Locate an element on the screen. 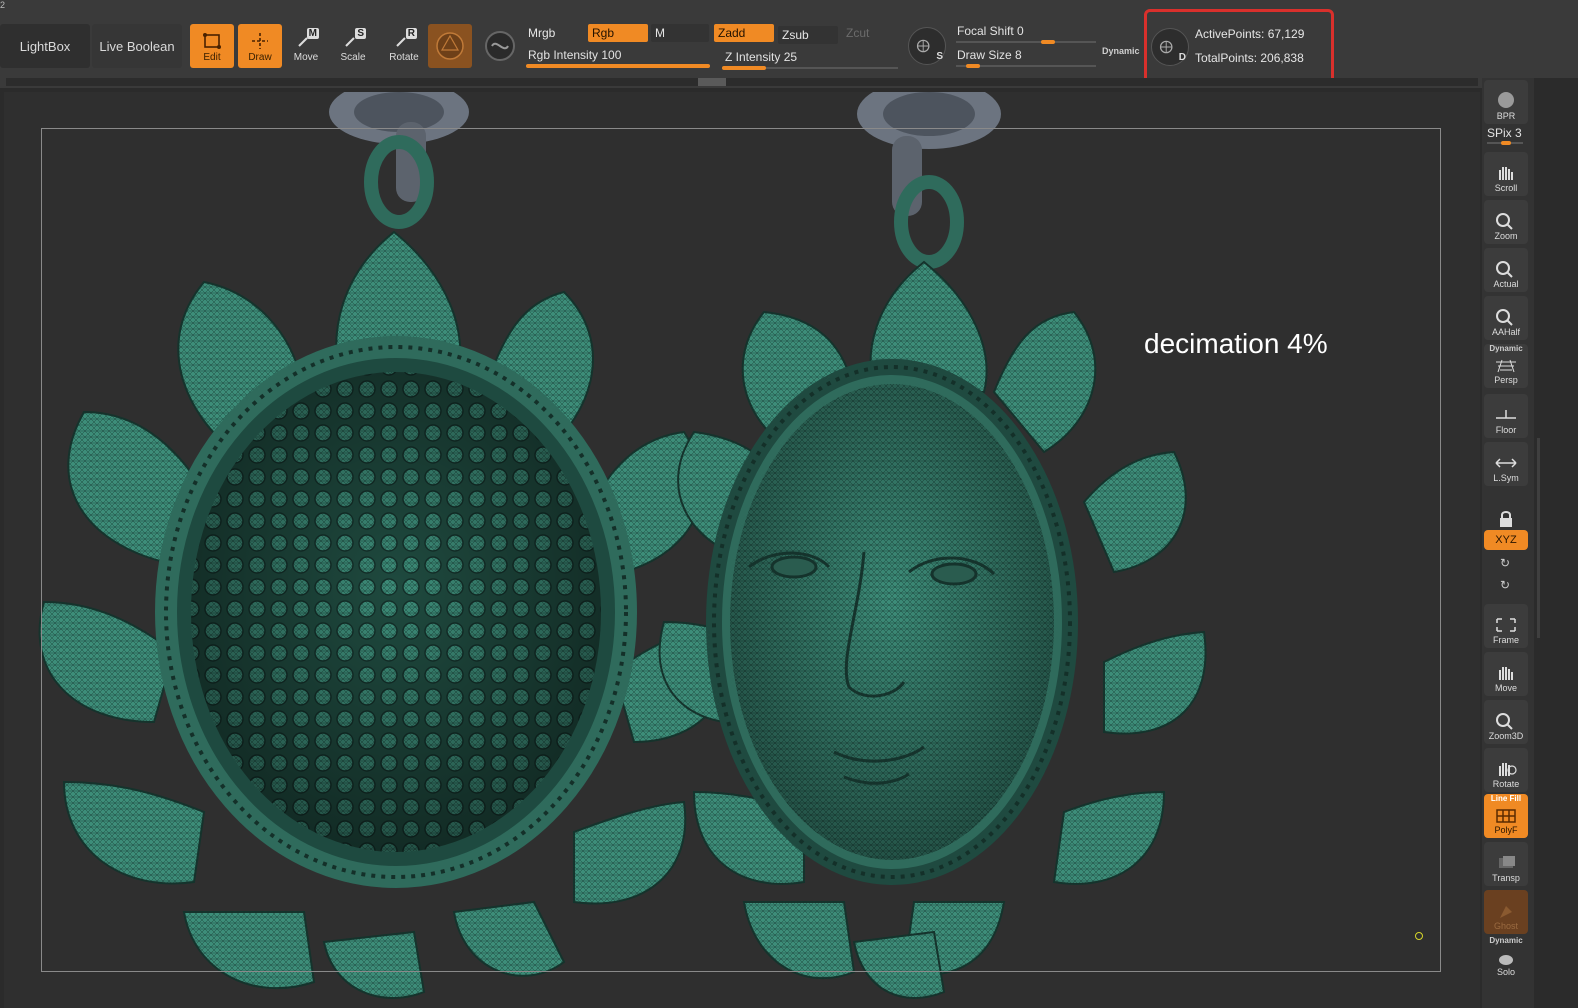  active-points-readout: ActivePoints: 67,129 is located at coordinates (1250, 34).